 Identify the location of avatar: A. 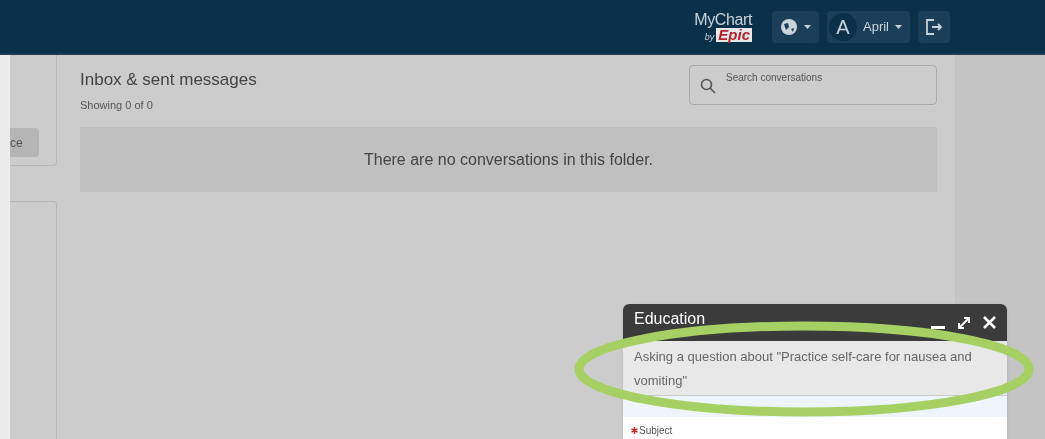
(843, 26).